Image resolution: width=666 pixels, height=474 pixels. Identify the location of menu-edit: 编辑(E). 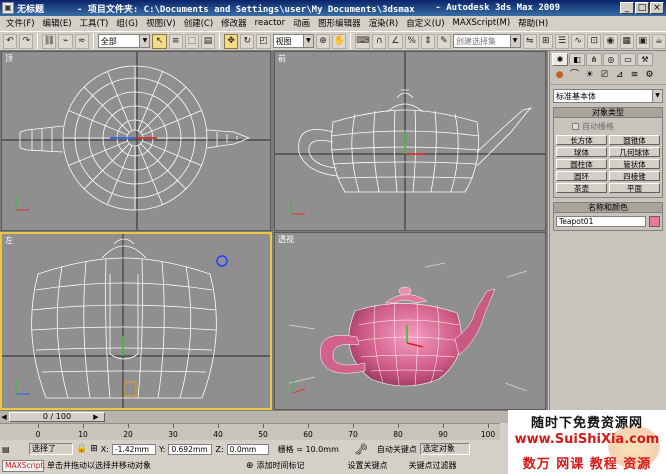
(57, 23).